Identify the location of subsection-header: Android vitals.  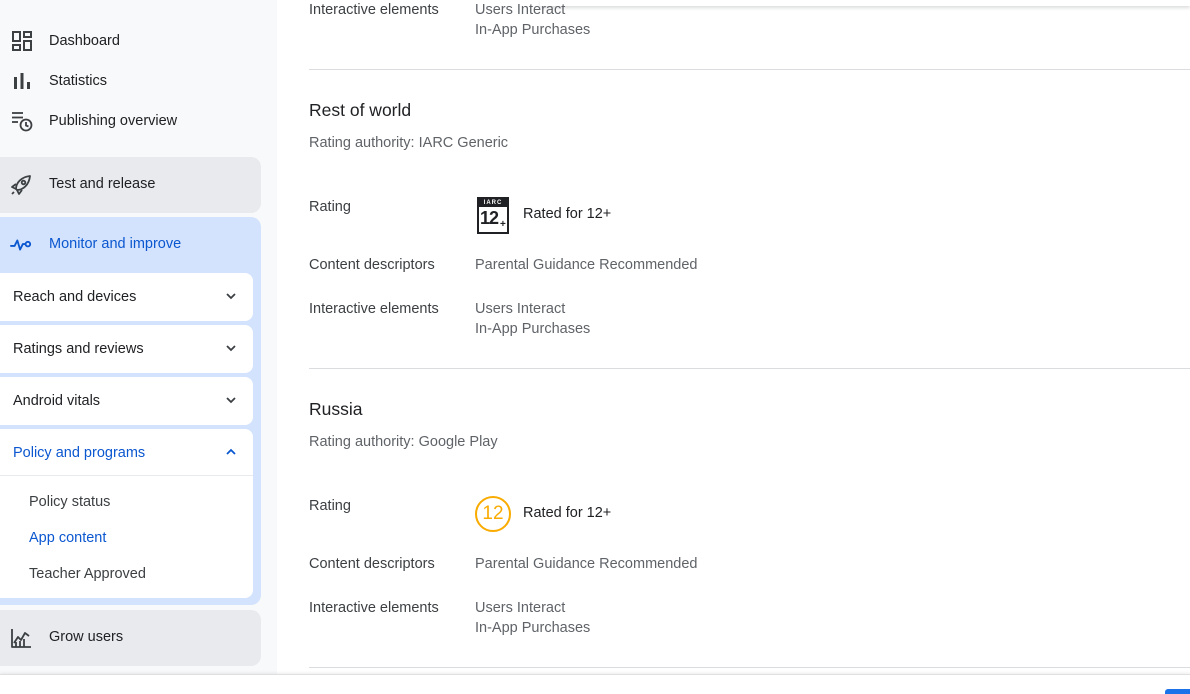
(126, 401).